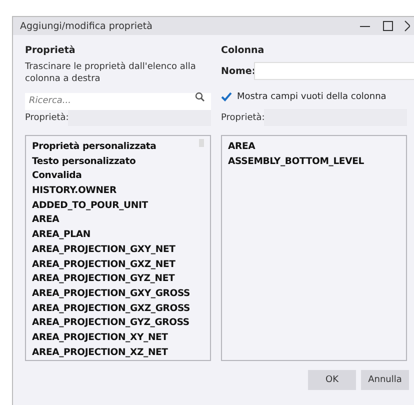  What do you see at coordinates (111, 323) in the screenshot?
I see `property-item: AREA_PROJECTION_GYZ_GROSS` at bounding box center [111, 323].